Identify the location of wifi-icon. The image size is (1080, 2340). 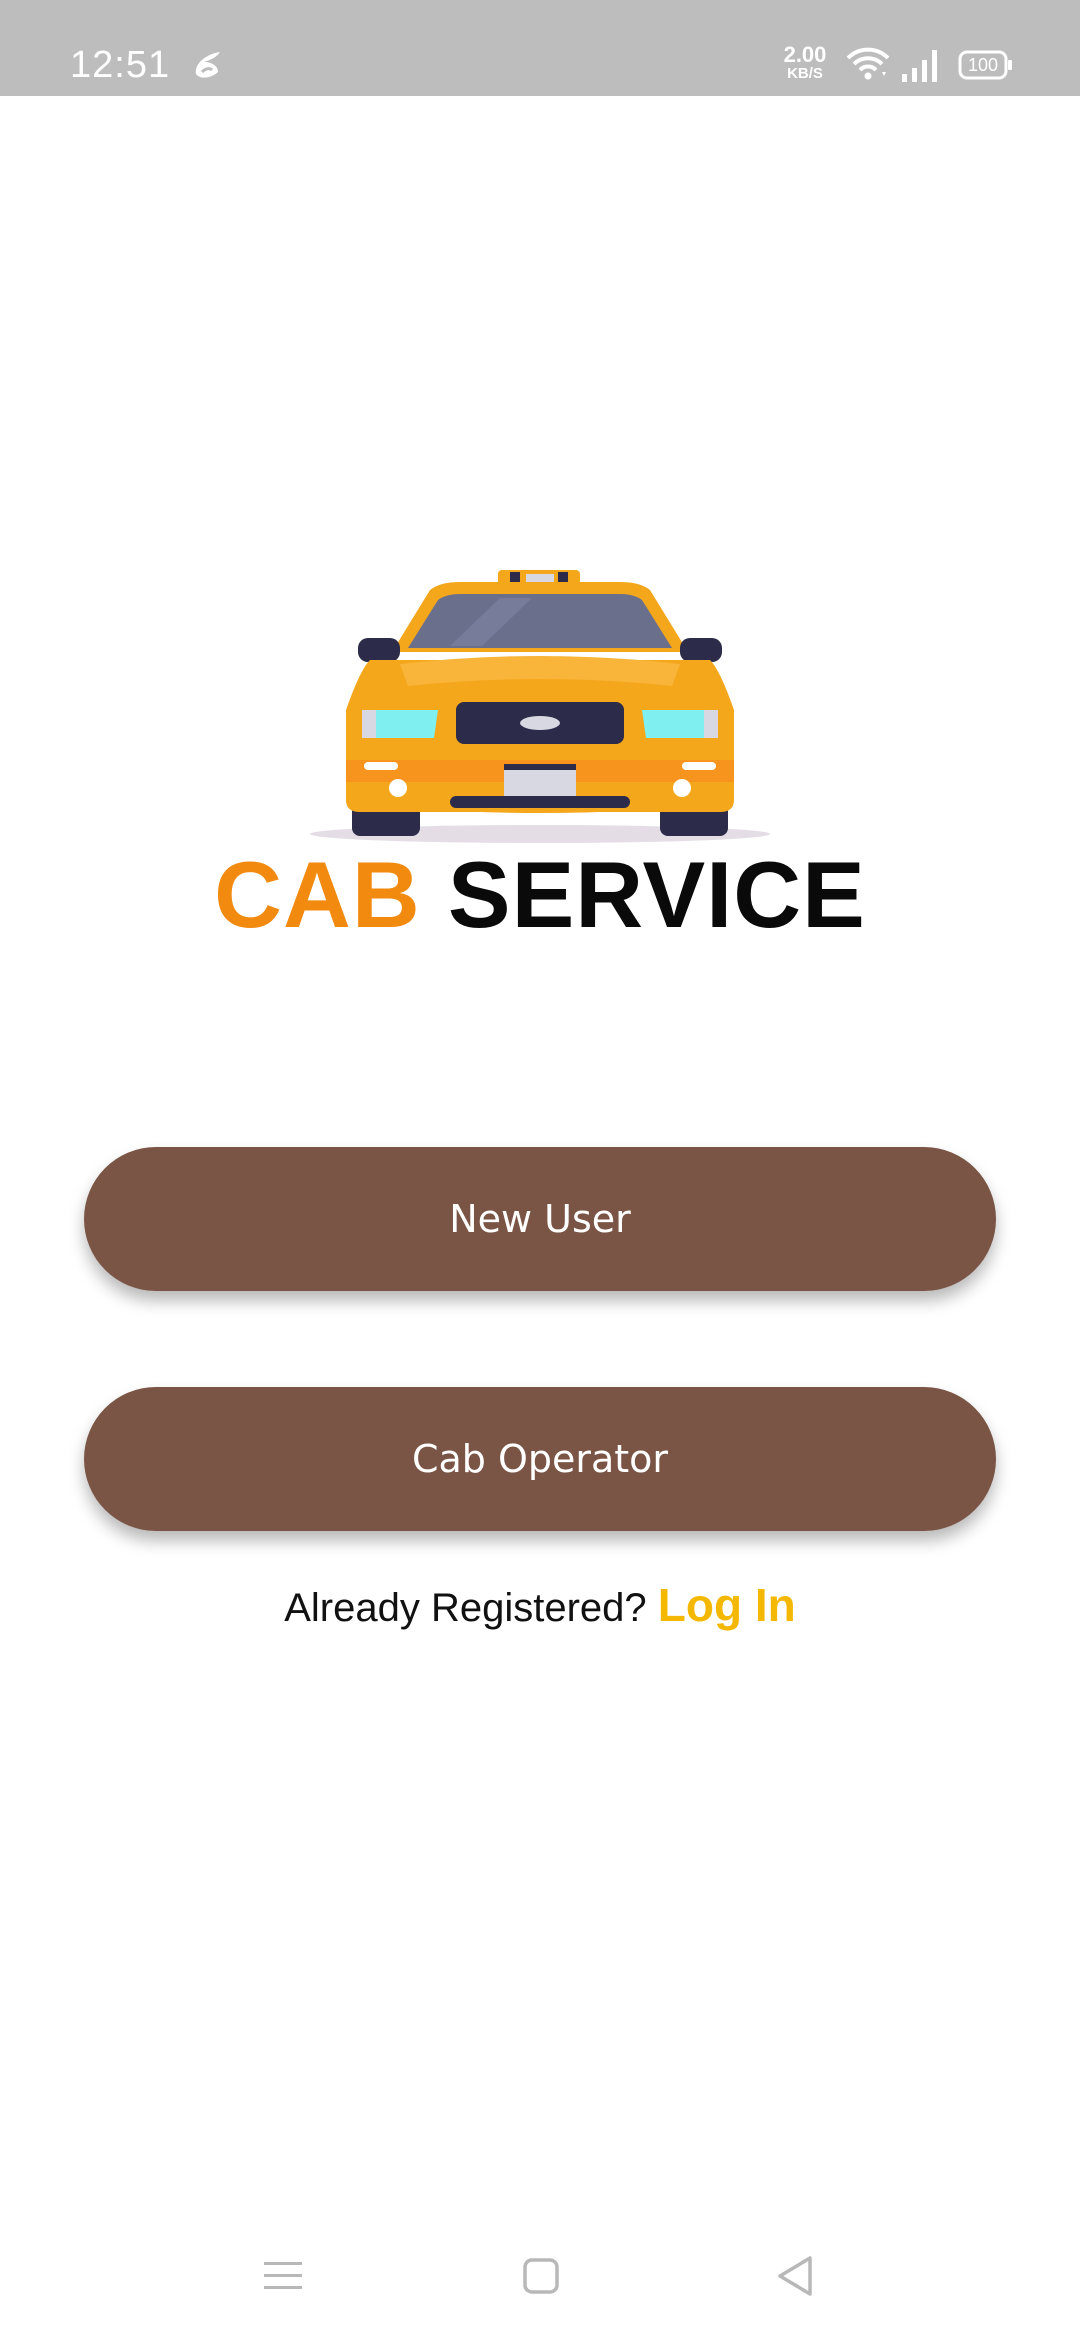
(868, 63).